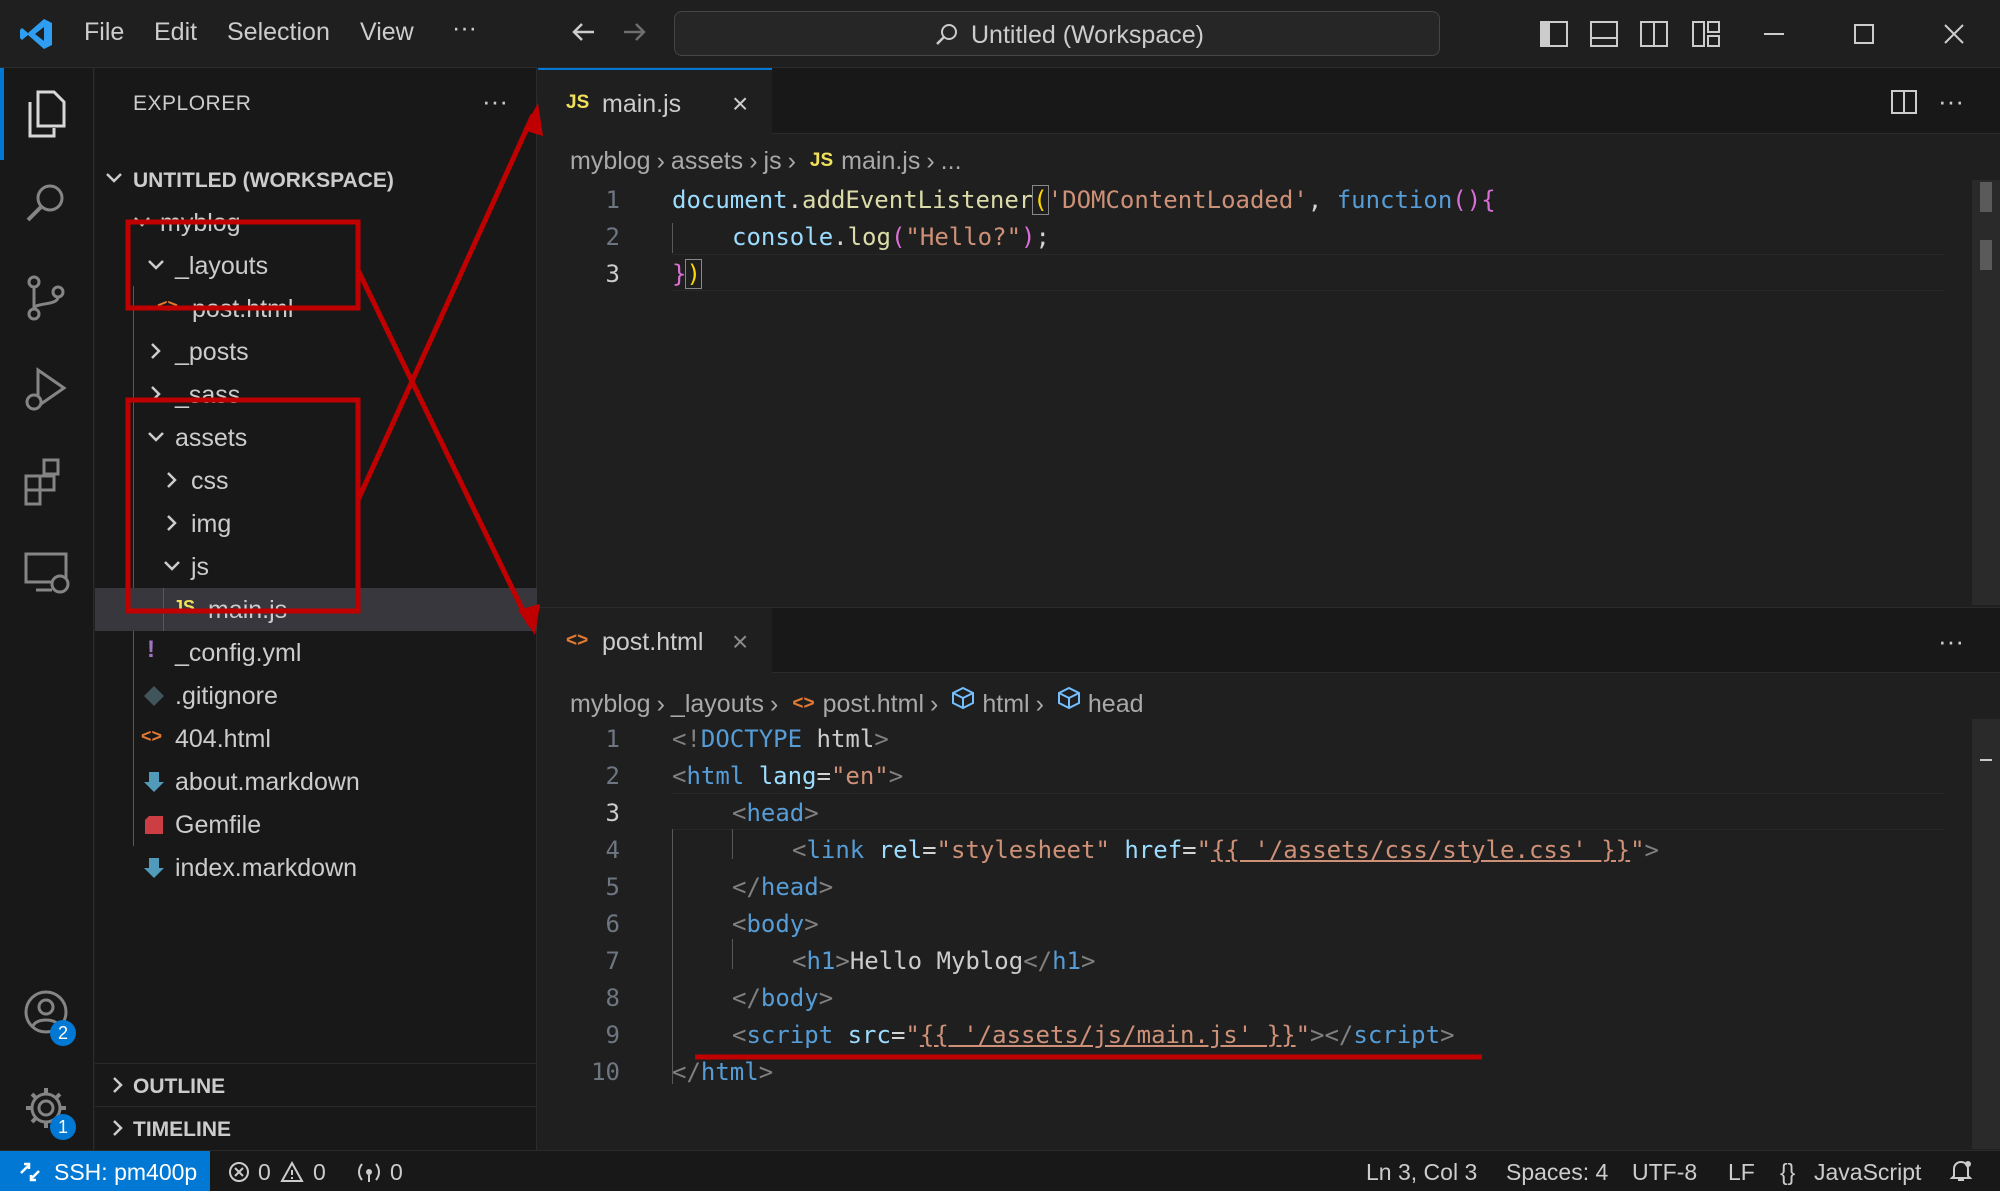 The image size is (2000, 1191). What do you see at coordinates (464, 28) in the screenshot?
I see `menu-more: ···` at bounding box center [464, 28].